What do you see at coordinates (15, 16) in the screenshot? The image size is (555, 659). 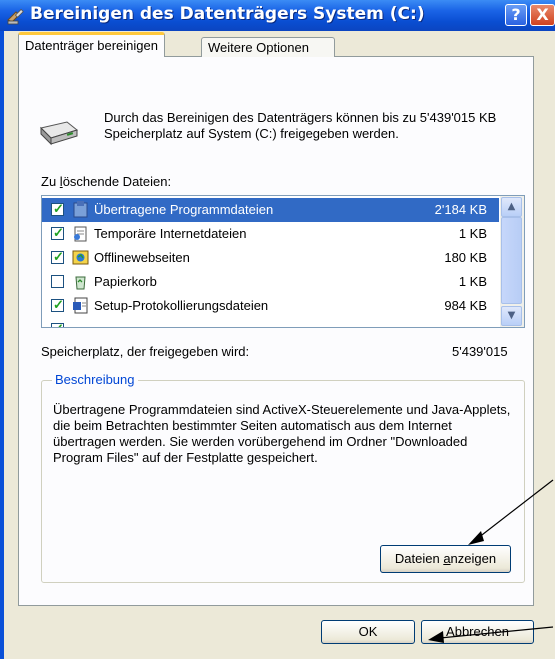 I see `disk-cleanup-icon` at bounding box center [15, 16].